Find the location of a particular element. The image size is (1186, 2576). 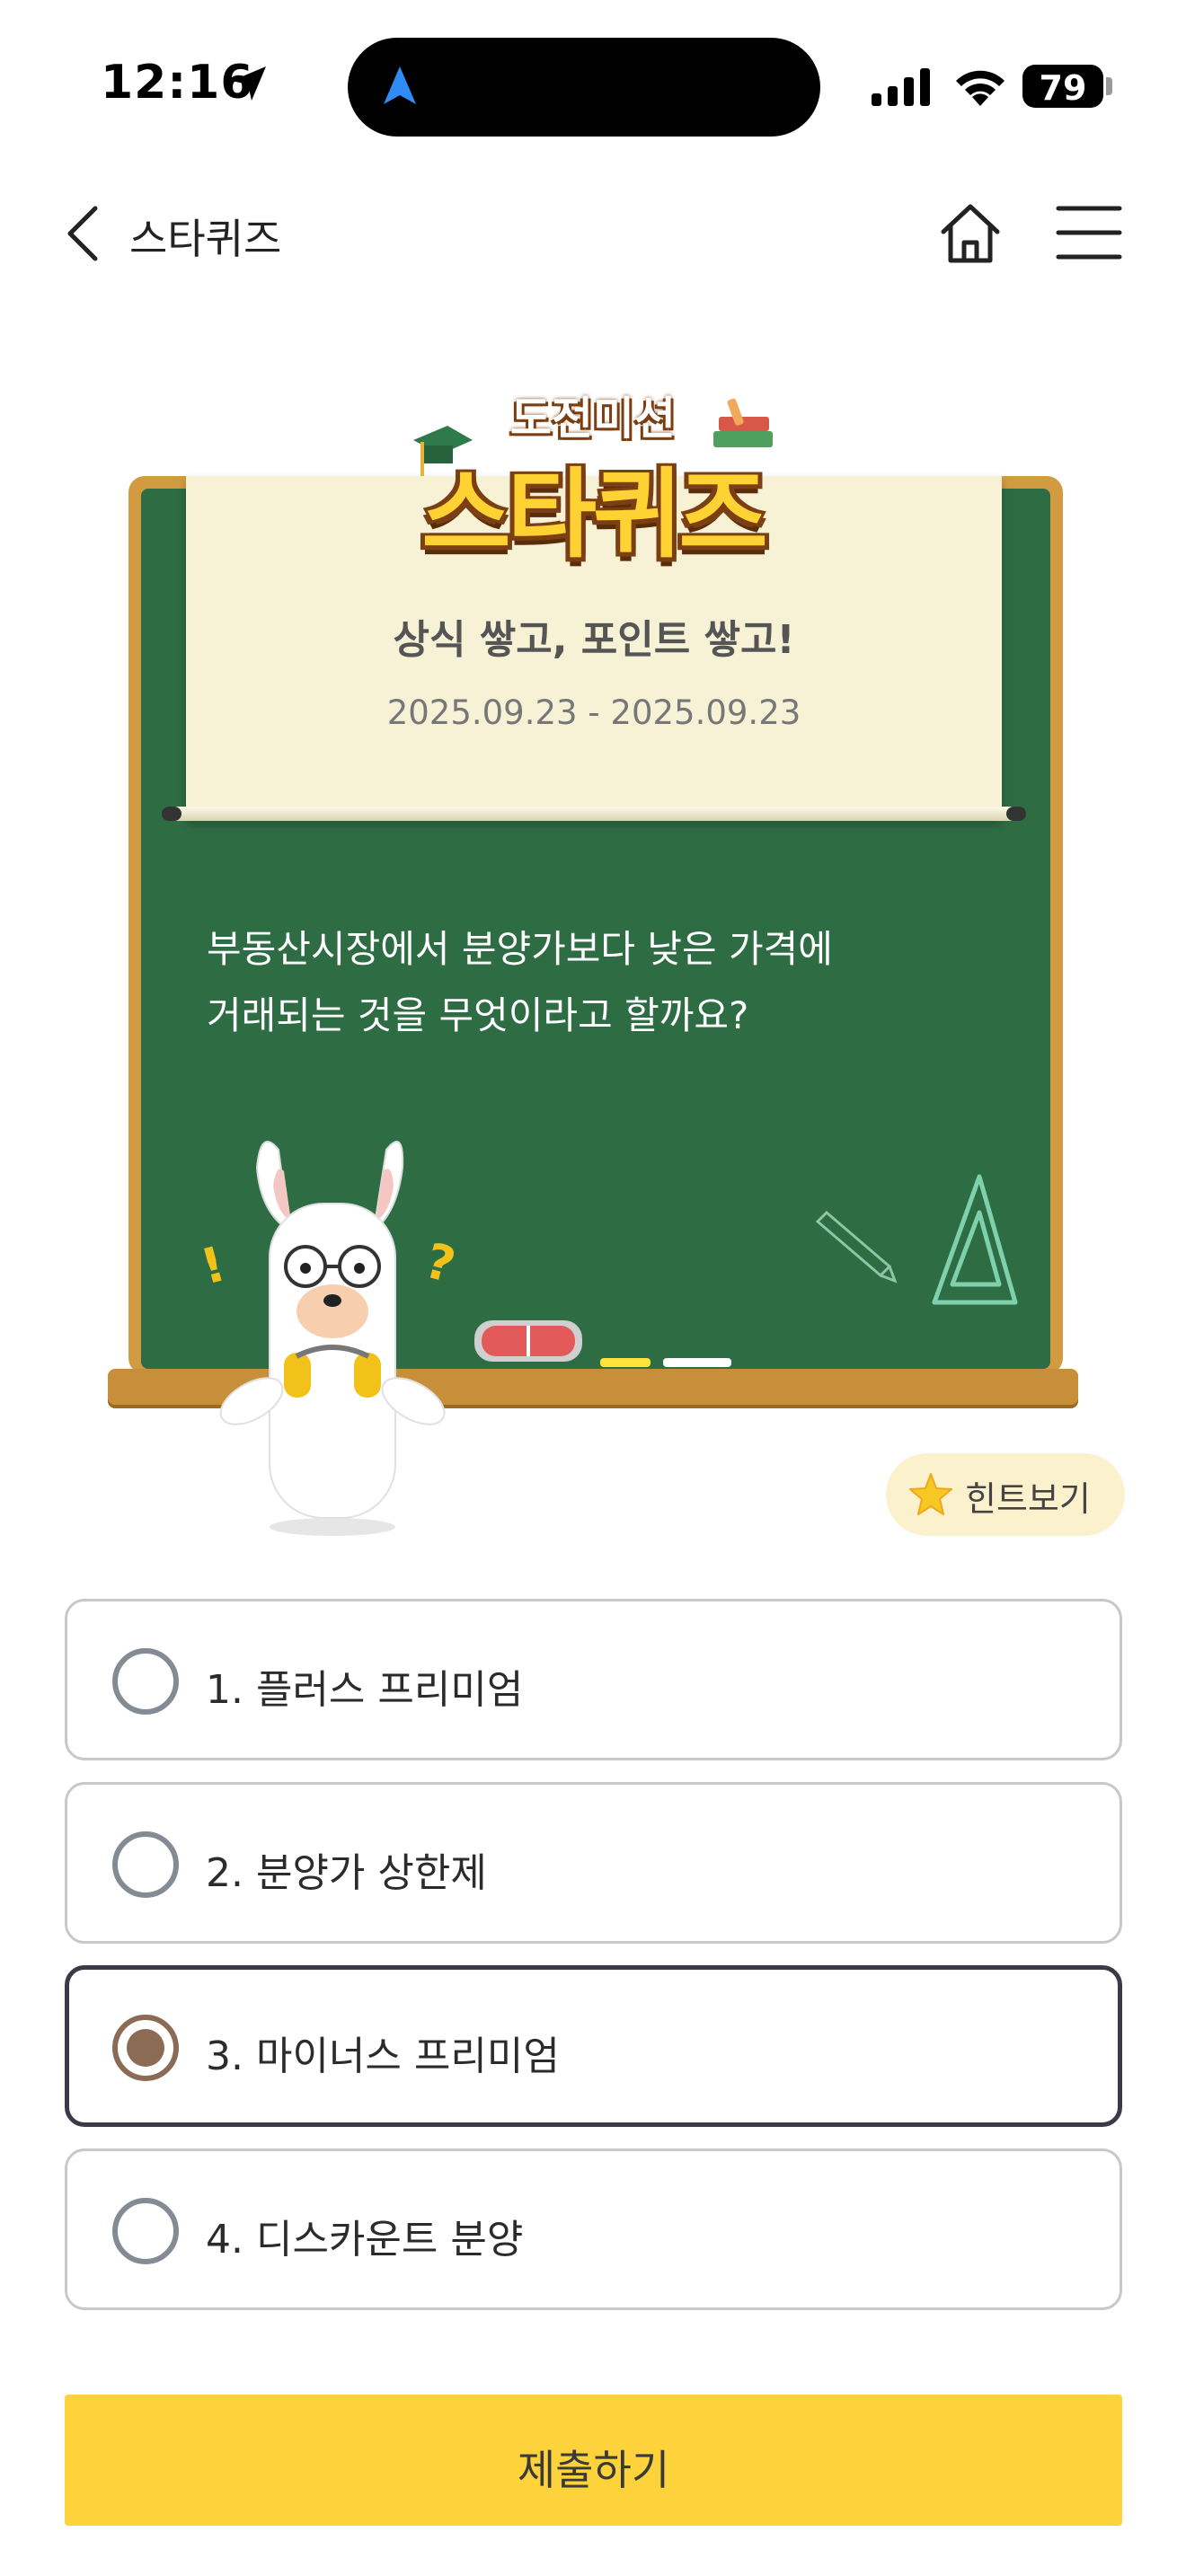

chalk-drawing-decoration is located at coordinates (916, 1239).